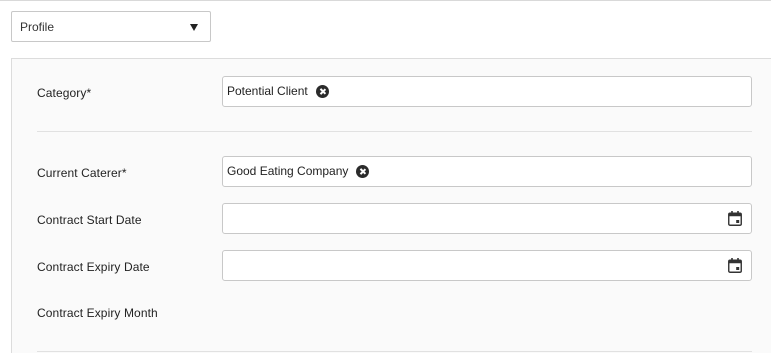 The image size is (771, 353). What do you see at coordinates (487, 218) in the screenshot?
I see `contract-start-date-input` at bounding box center [487, 218].